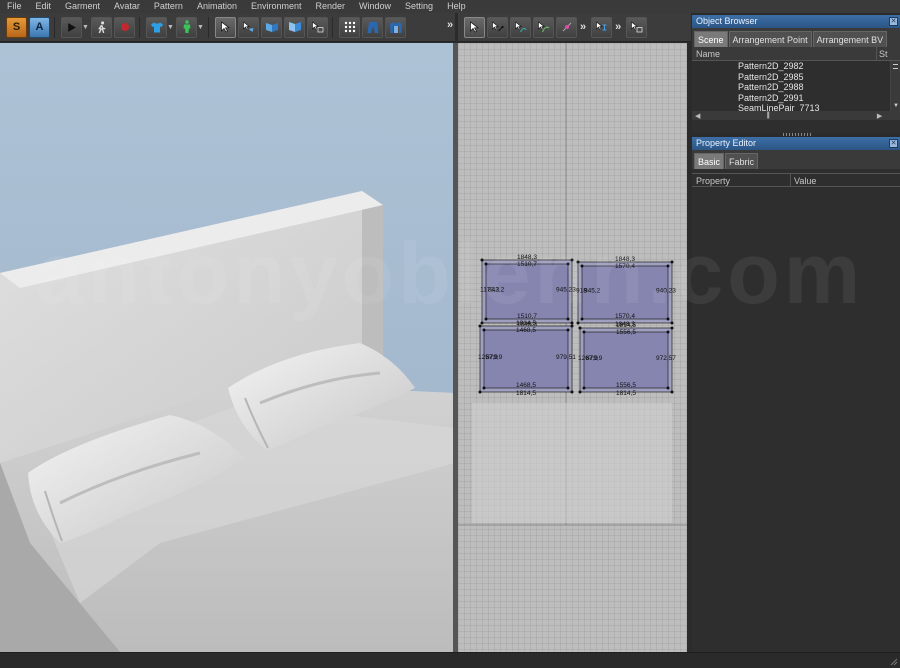  What do you see at coordinates (770, 39) in the screenshot?
I see `tab-arrangement-point: Arrangement Point` at bounding box center [770, 39].